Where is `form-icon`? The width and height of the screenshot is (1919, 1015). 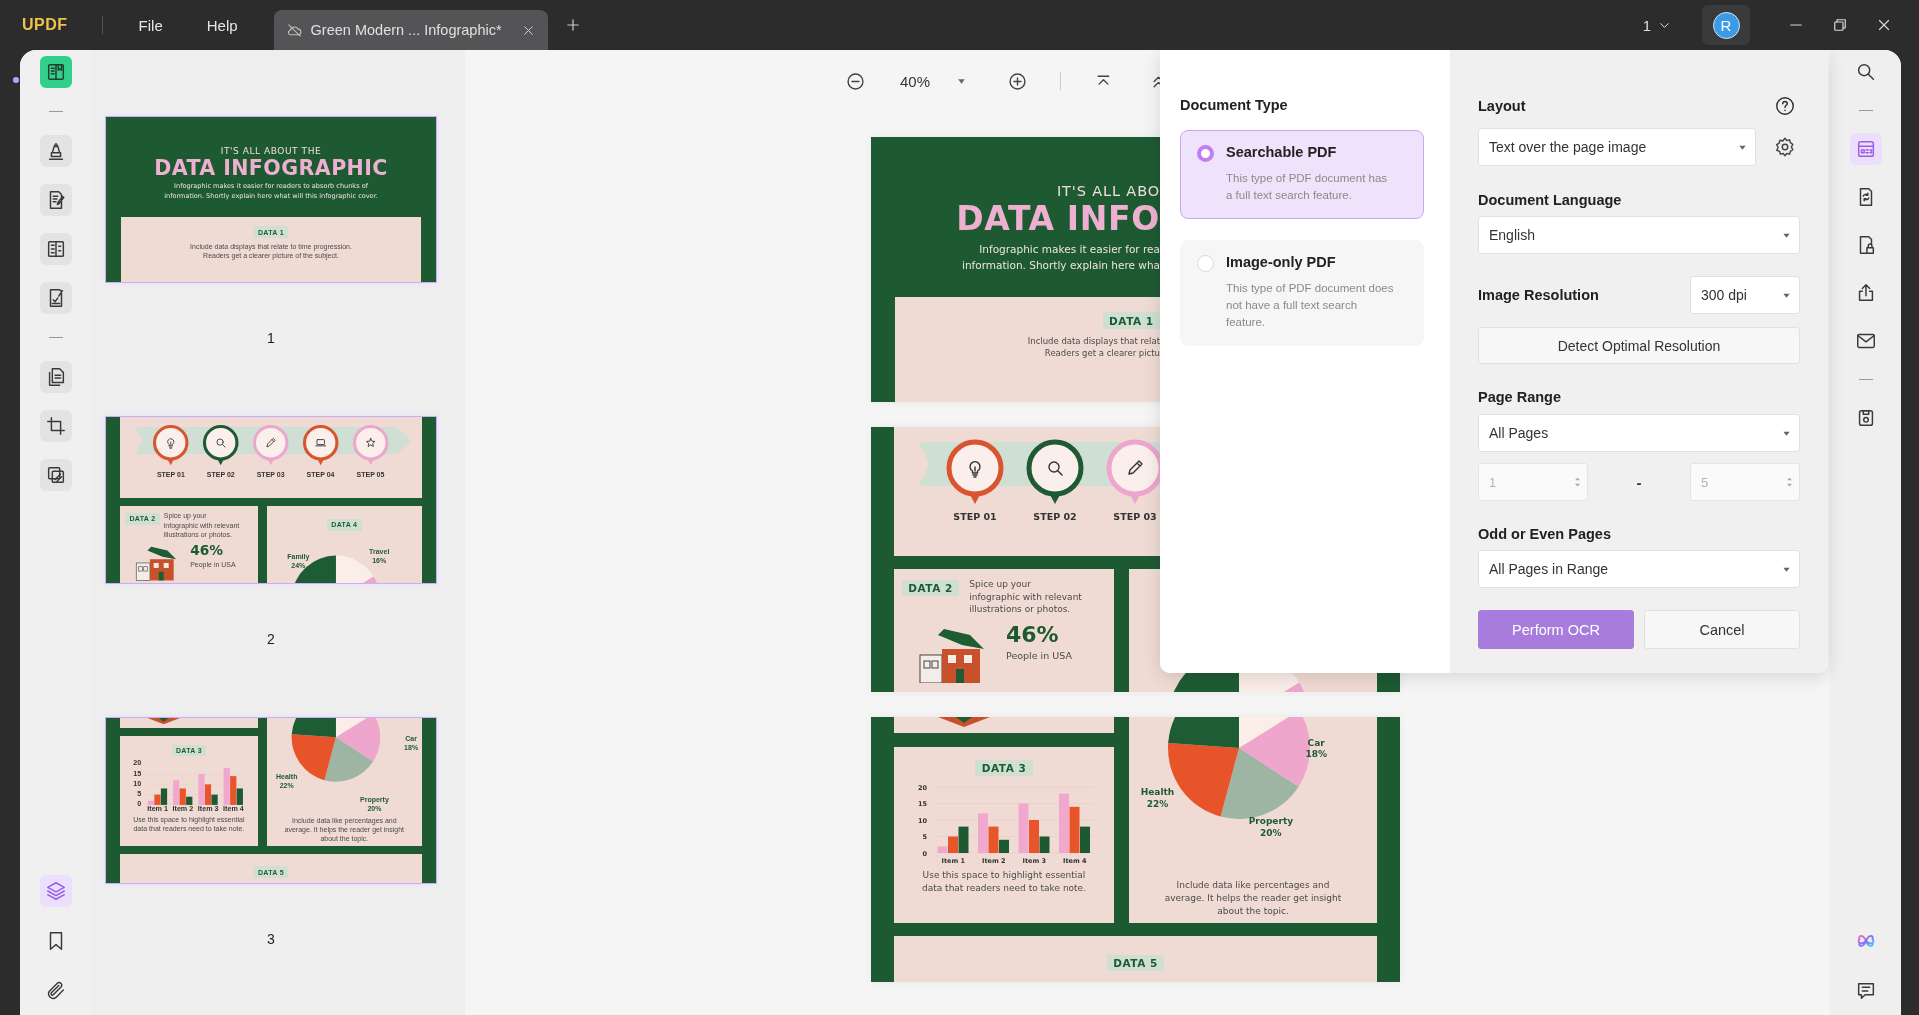
form-icon is located at coordinates (56, 249).